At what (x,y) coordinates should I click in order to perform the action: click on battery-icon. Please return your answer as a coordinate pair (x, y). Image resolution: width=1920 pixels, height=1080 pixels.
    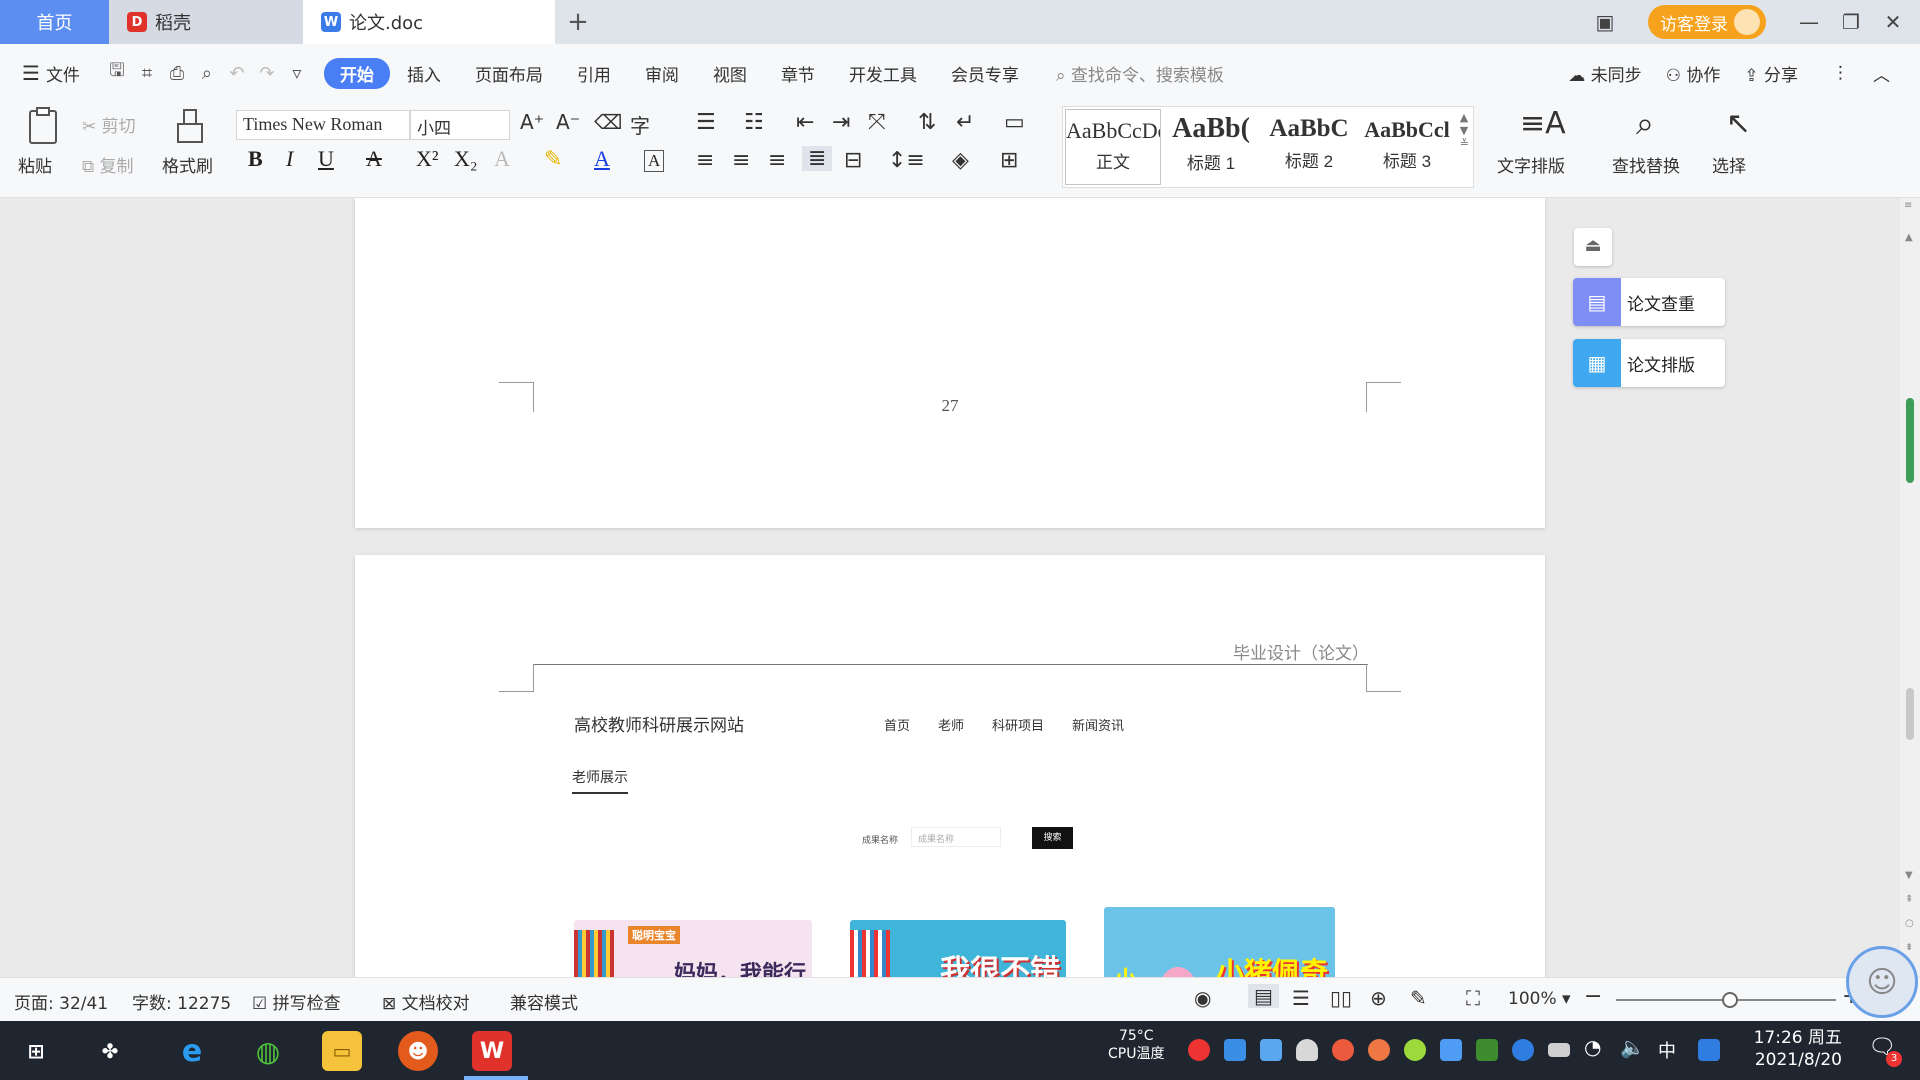
    Looking at the image, I should click on (1559, 1050).